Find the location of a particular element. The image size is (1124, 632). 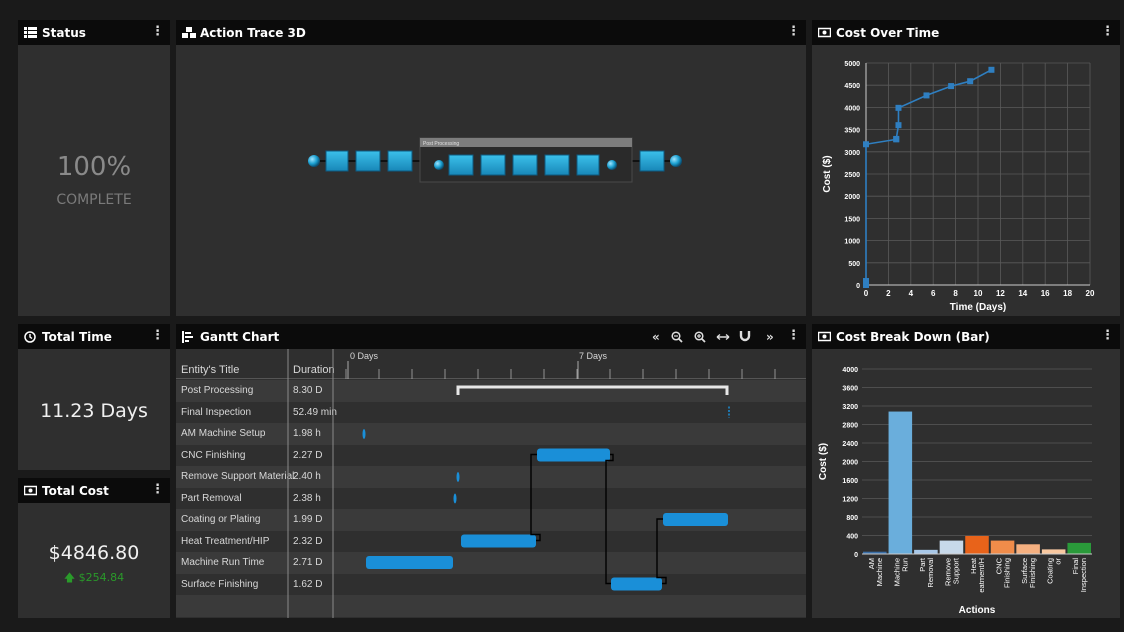

category-label: CNC Finishing is located at coordinates (1003, 572).